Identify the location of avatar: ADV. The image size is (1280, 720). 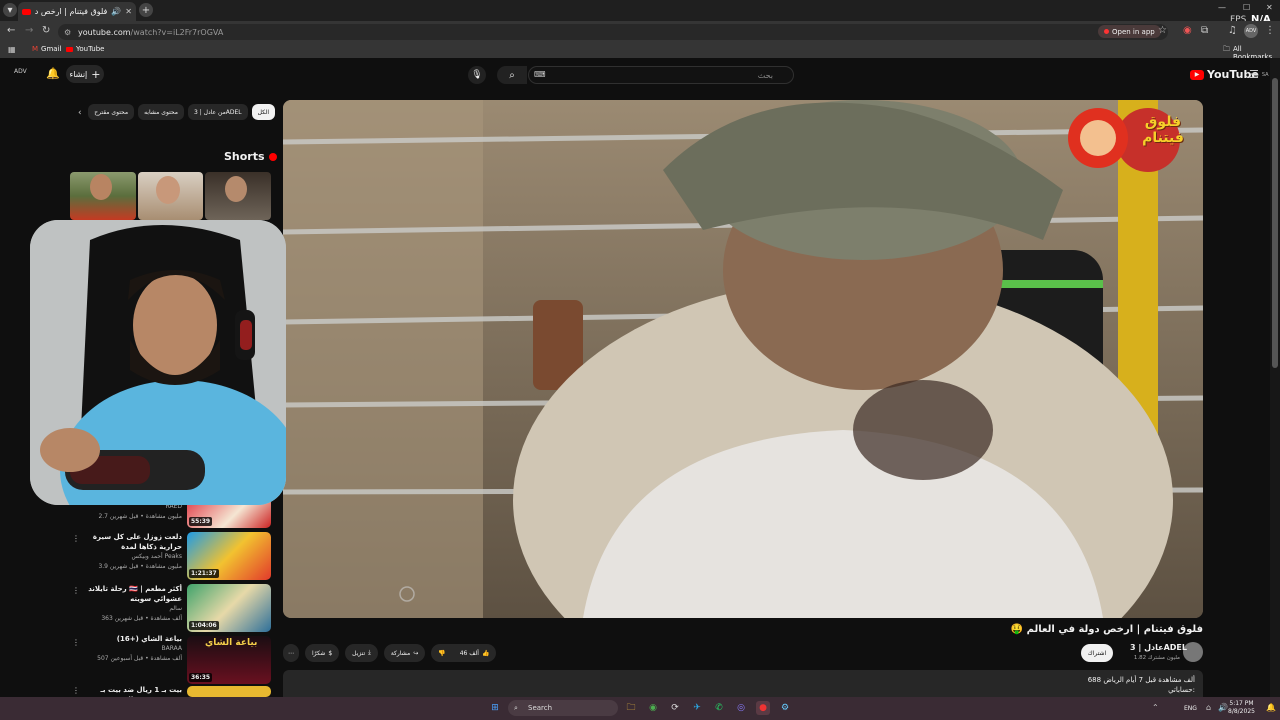
(22, 75).